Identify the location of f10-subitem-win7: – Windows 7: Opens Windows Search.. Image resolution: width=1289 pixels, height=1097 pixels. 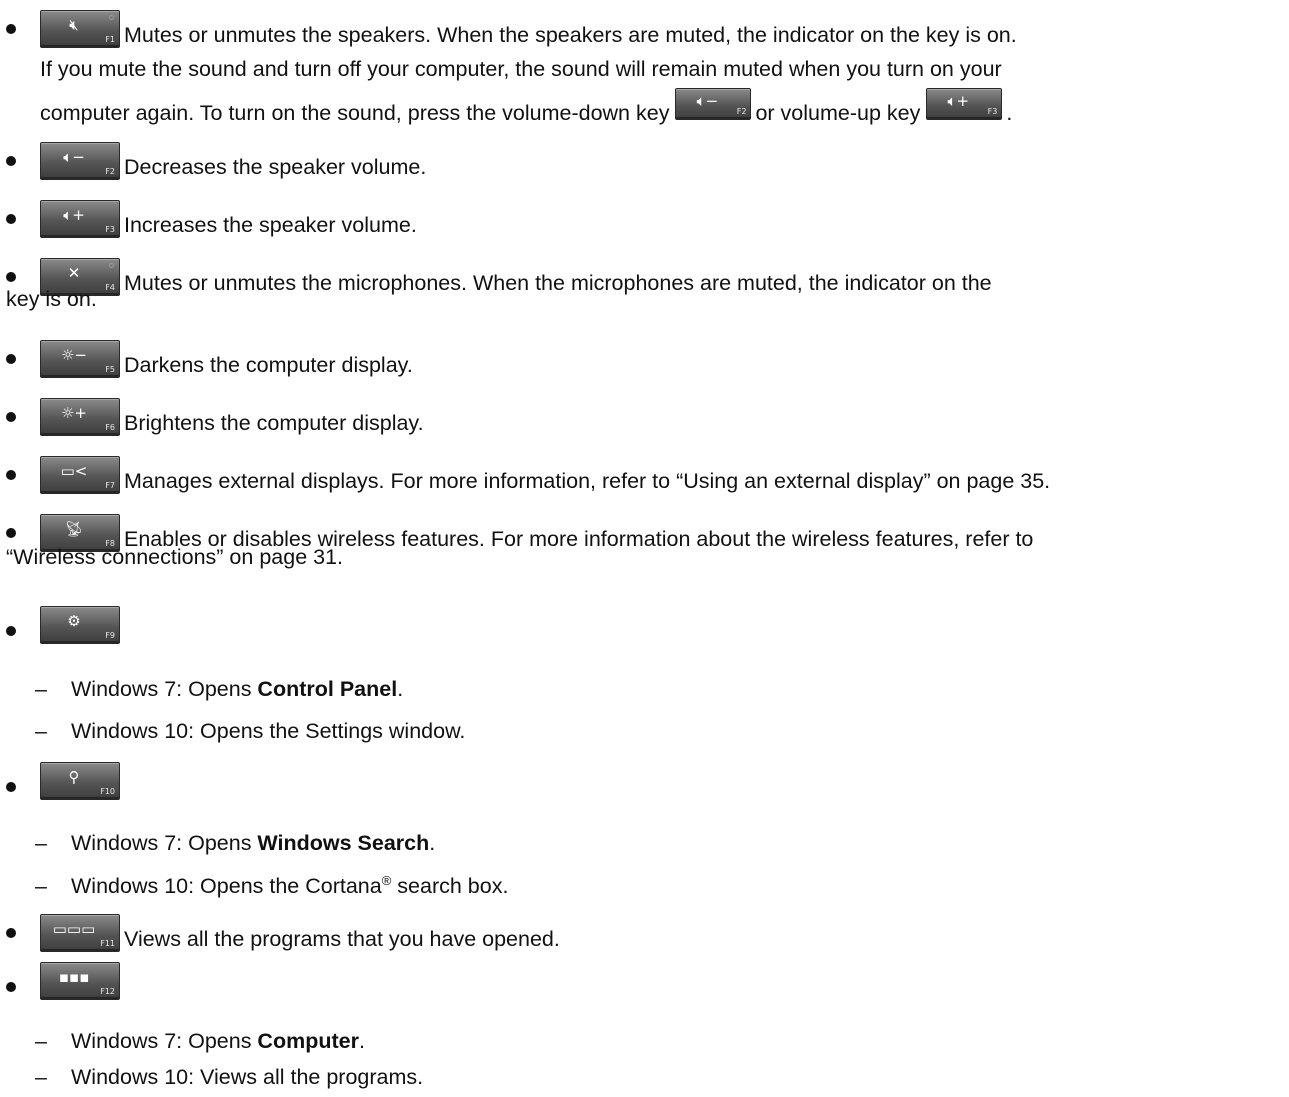
(235, 843).